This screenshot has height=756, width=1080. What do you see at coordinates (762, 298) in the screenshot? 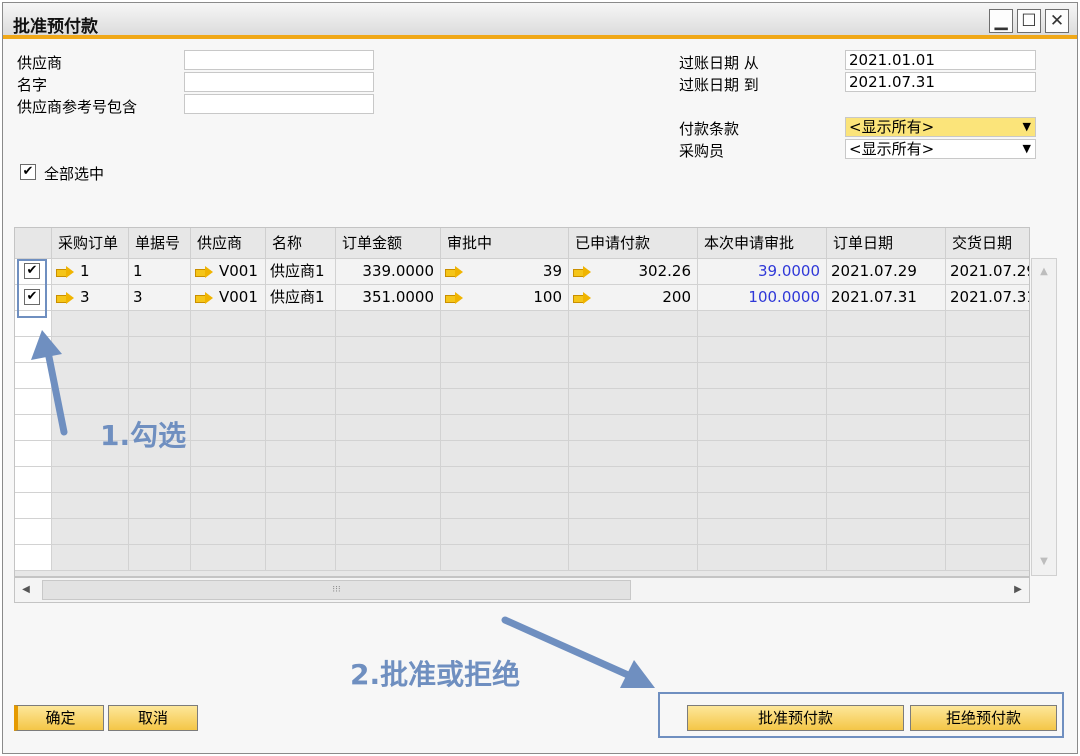
I see `table-cell-this-request: 100.0000` at bounding box center [762, 298].